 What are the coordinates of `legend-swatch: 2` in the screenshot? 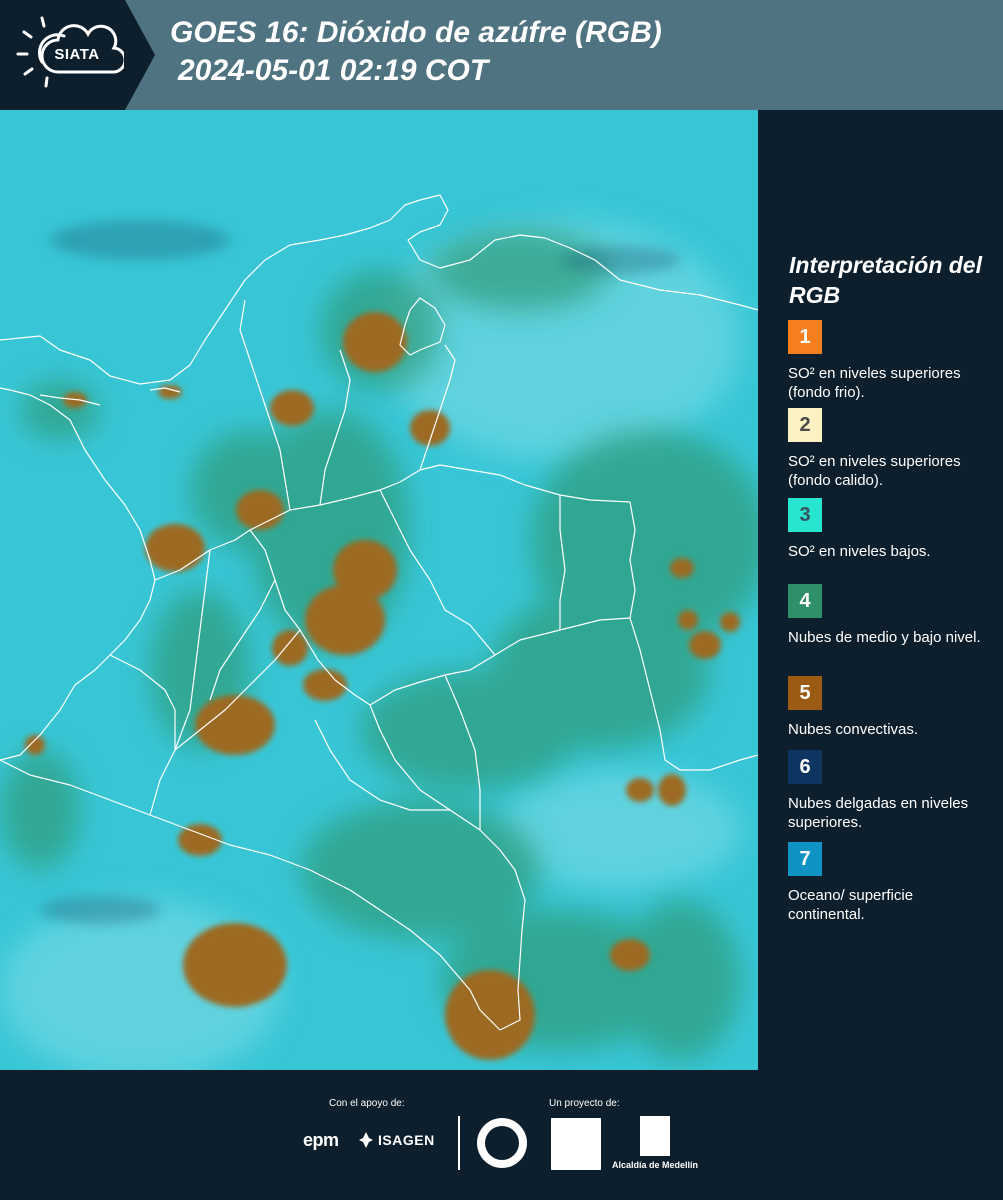 It's located at (805, 425).